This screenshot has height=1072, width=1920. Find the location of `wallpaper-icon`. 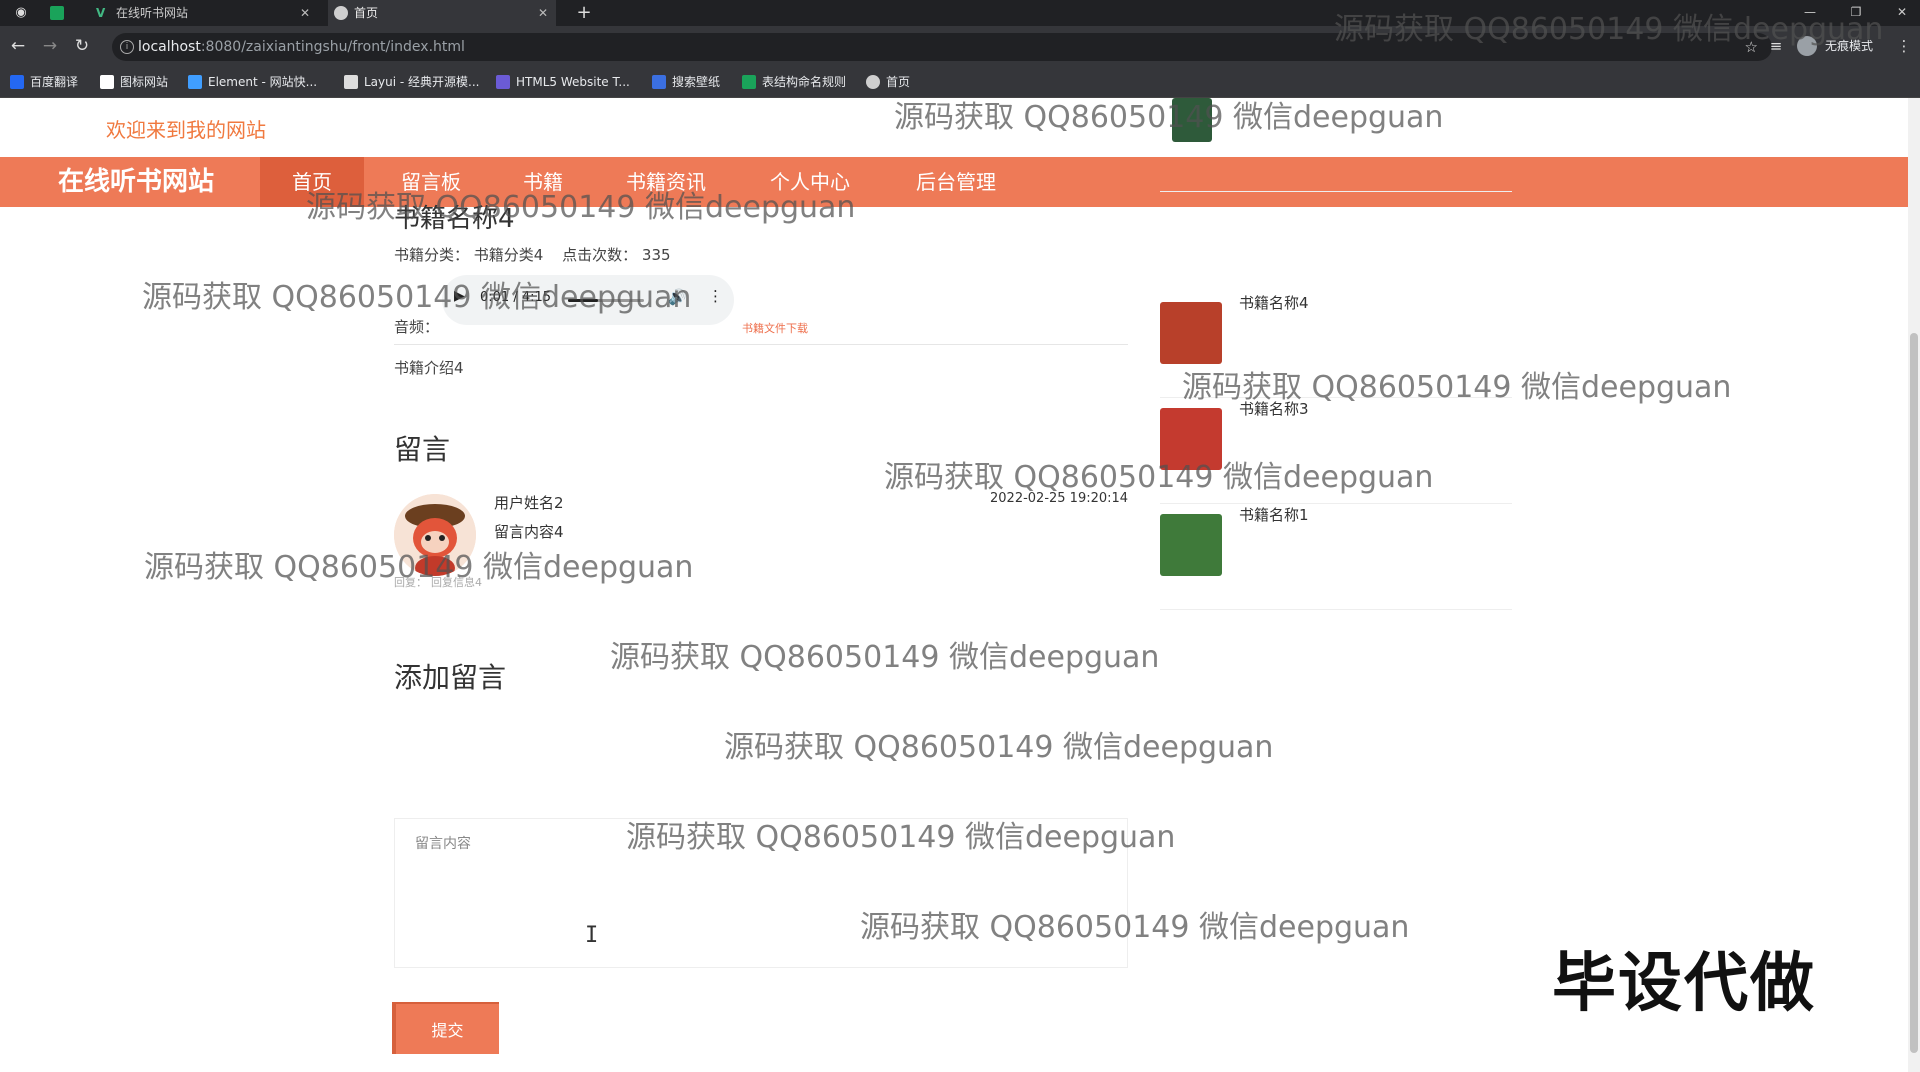

wallpaper-icon is located at coordinates (659, 82).